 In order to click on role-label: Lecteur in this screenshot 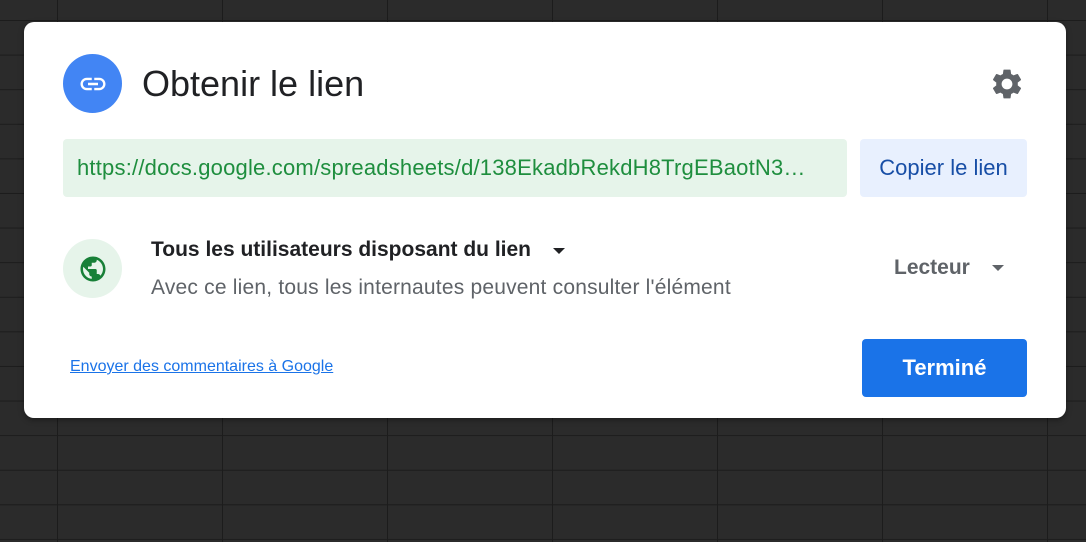, I will do `click(932, 267)`.